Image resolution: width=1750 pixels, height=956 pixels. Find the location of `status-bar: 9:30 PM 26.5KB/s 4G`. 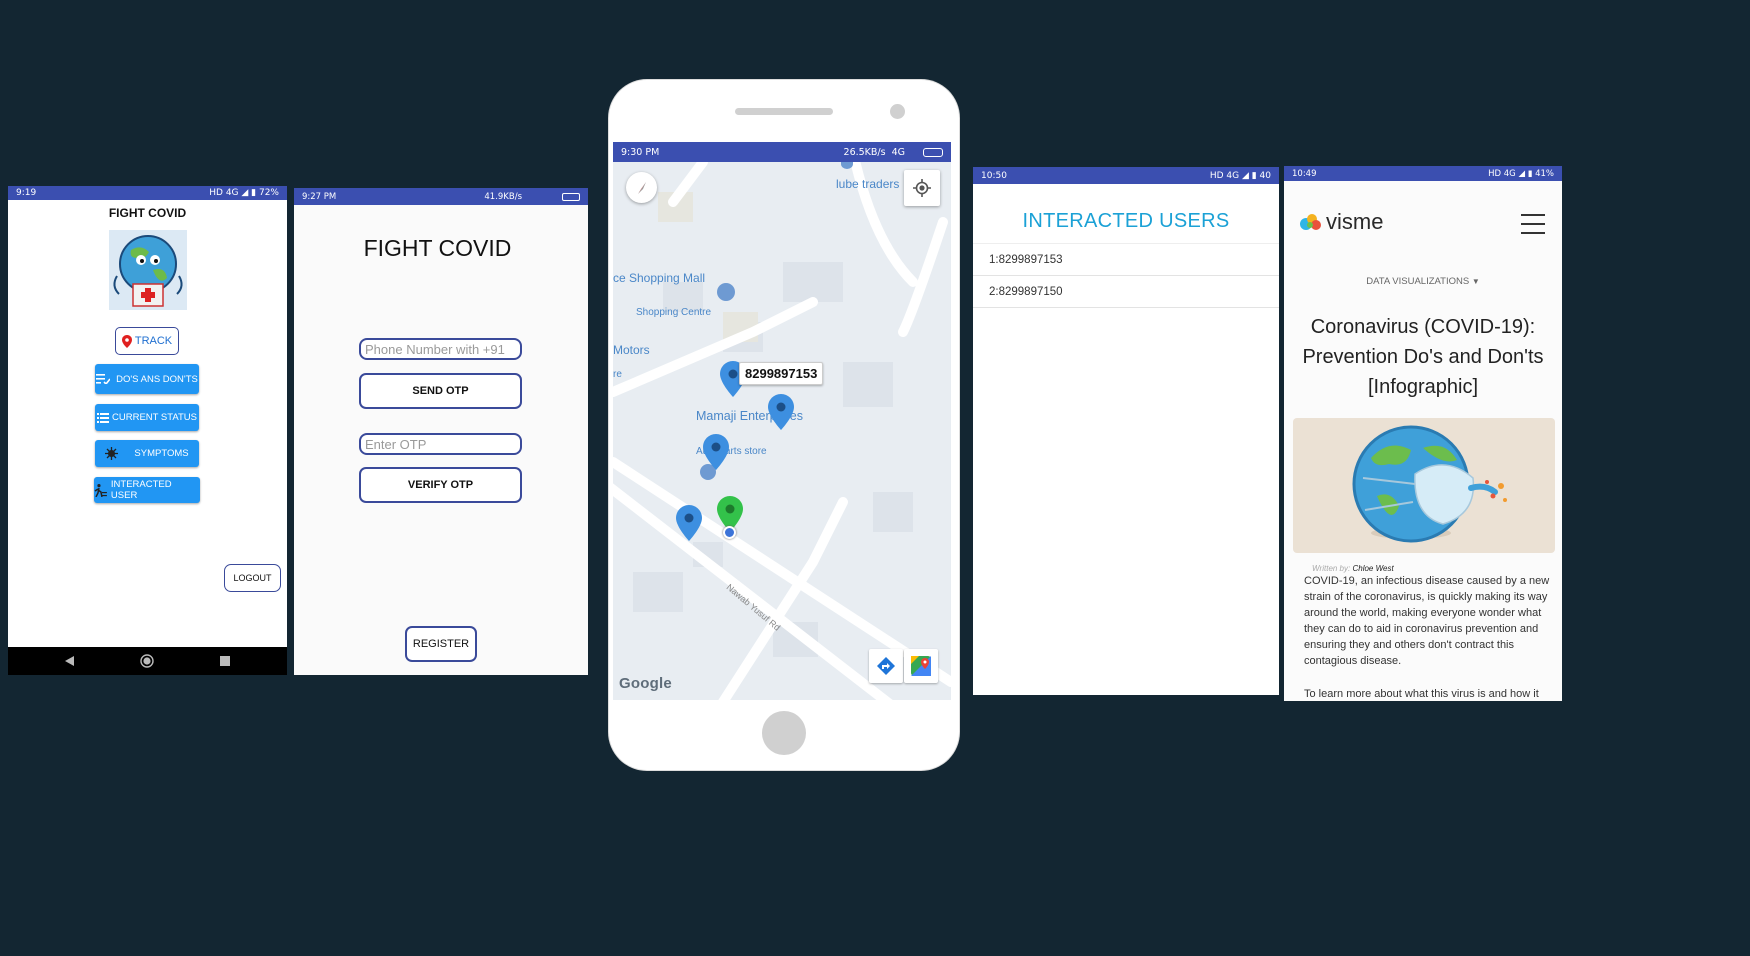

status-bar: 9:30 PM 26.5KB/s 4G is located at coordinates (782, 152).